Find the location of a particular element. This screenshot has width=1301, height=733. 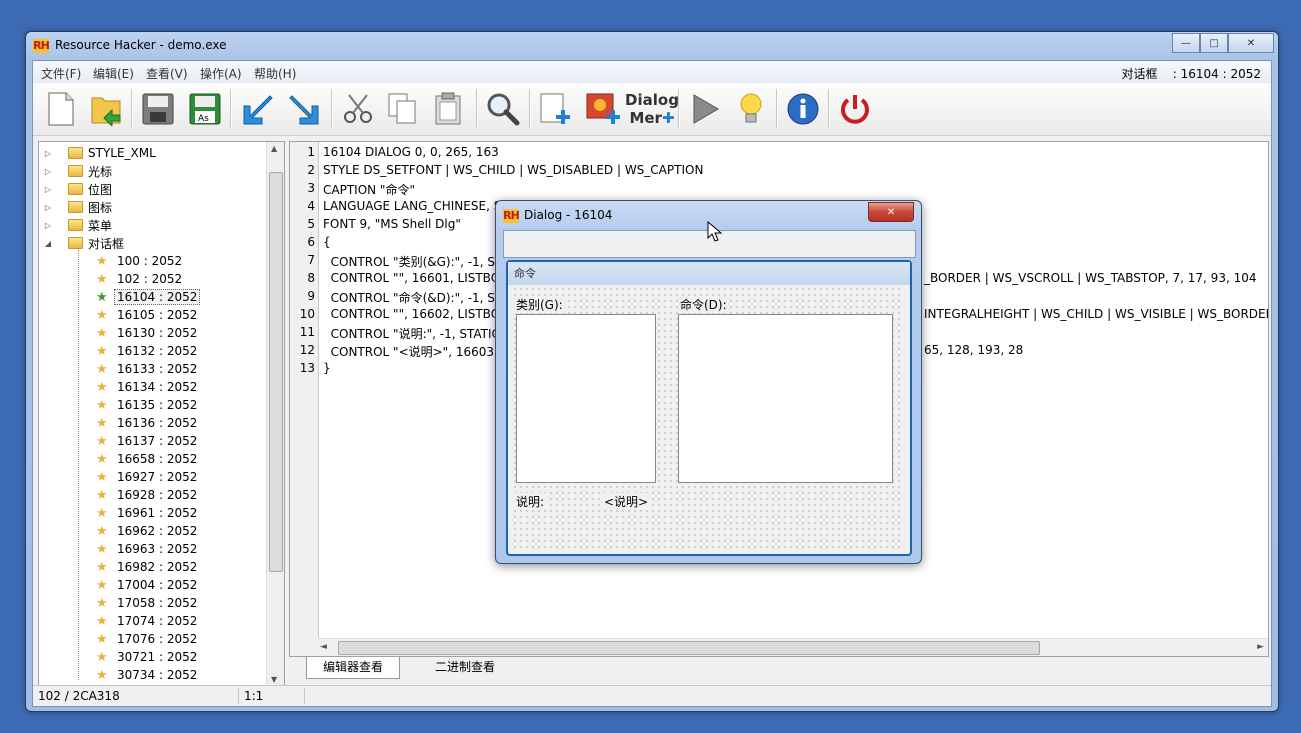

copy-icon is located at coordinates (403, 109).